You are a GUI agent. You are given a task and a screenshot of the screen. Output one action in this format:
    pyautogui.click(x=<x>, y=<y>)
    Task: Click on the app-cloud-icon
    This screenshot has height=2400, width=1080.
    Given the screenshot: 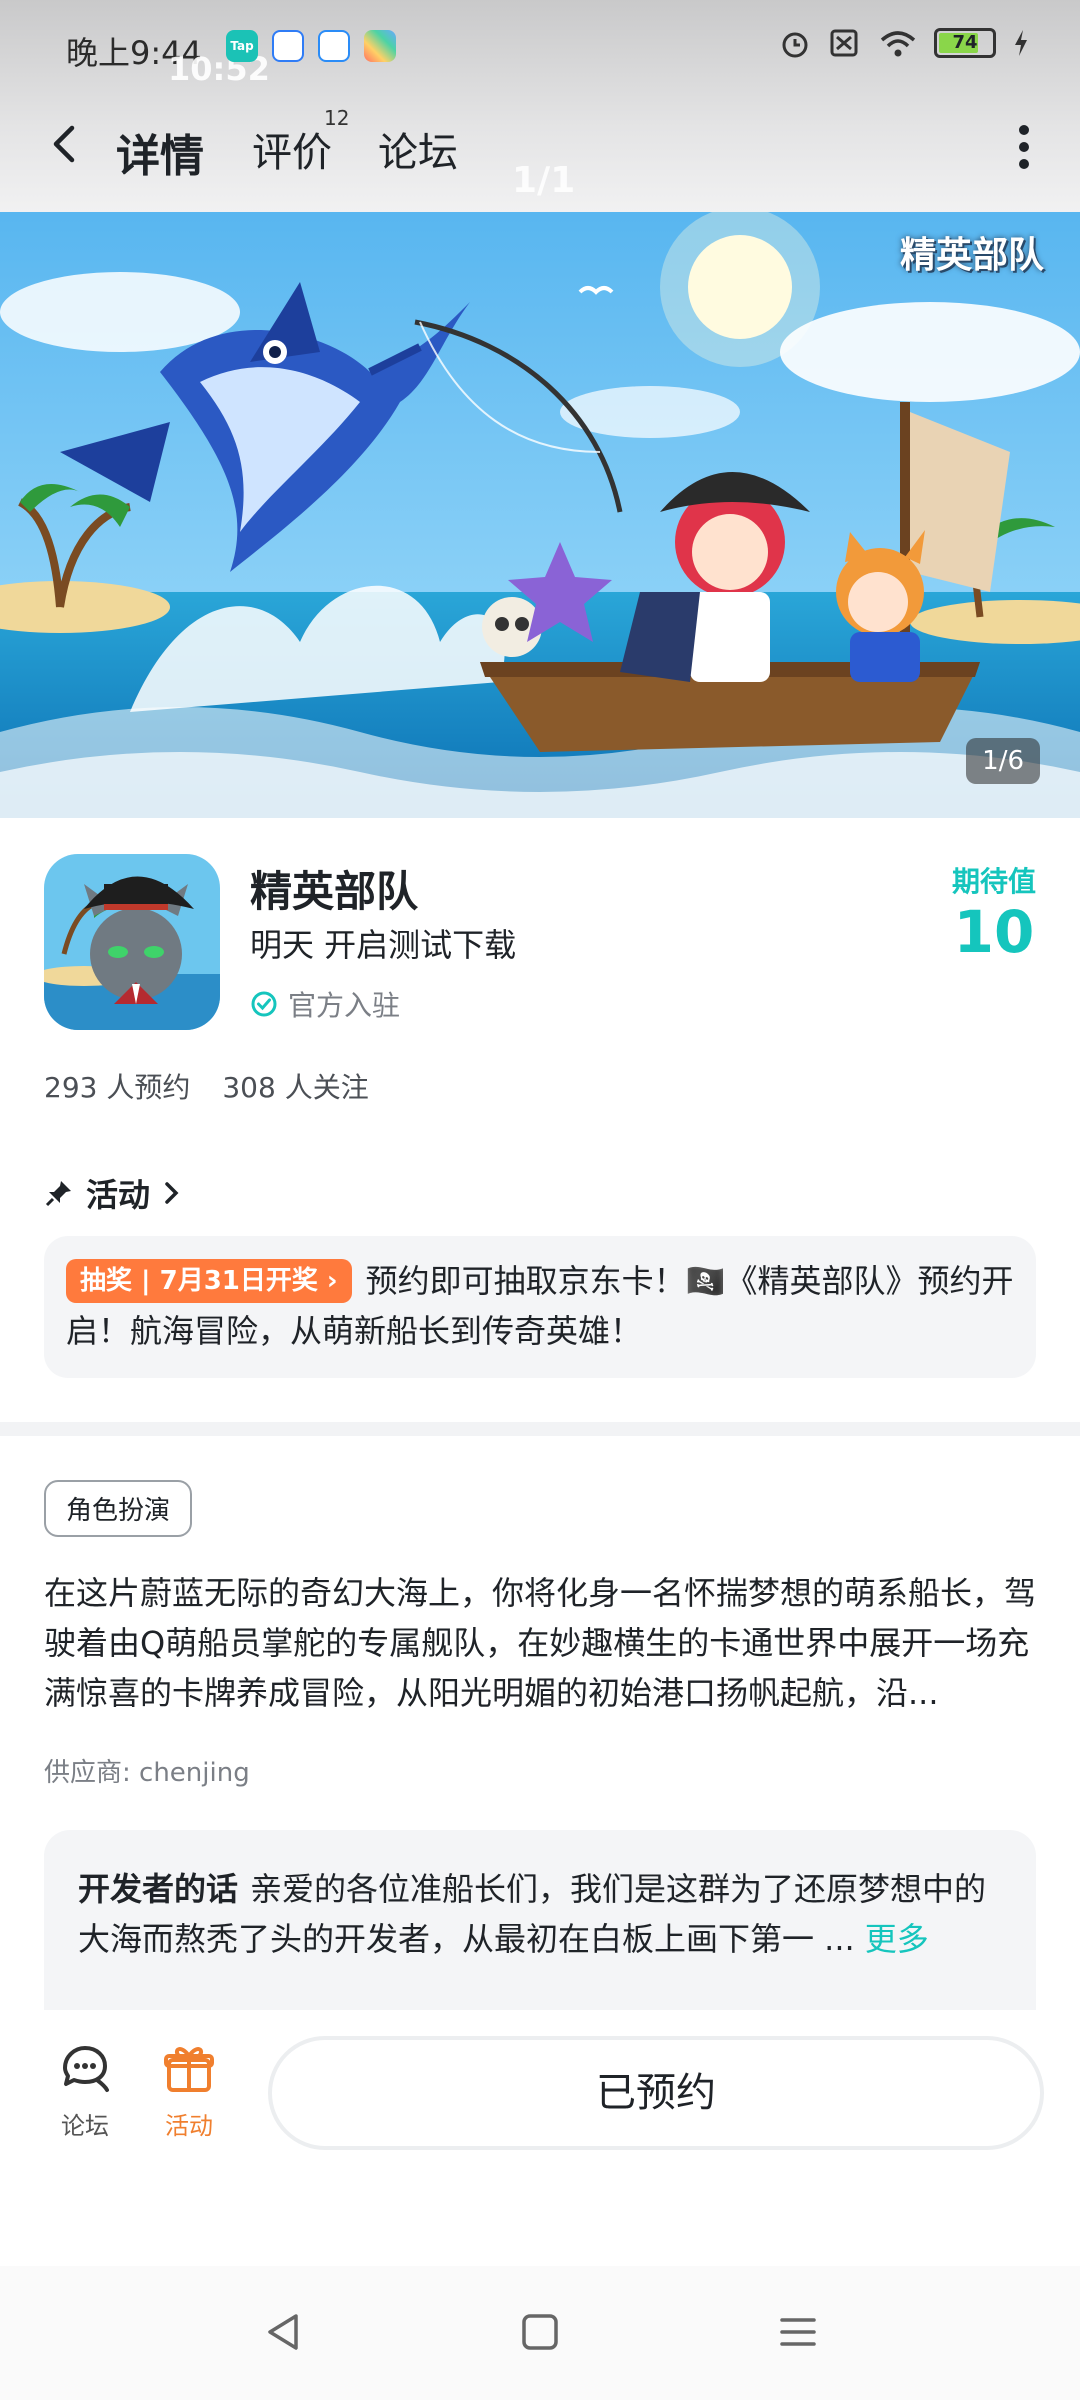 What is the action you would take?
    pyautogui.click(x=334, y=46)
    